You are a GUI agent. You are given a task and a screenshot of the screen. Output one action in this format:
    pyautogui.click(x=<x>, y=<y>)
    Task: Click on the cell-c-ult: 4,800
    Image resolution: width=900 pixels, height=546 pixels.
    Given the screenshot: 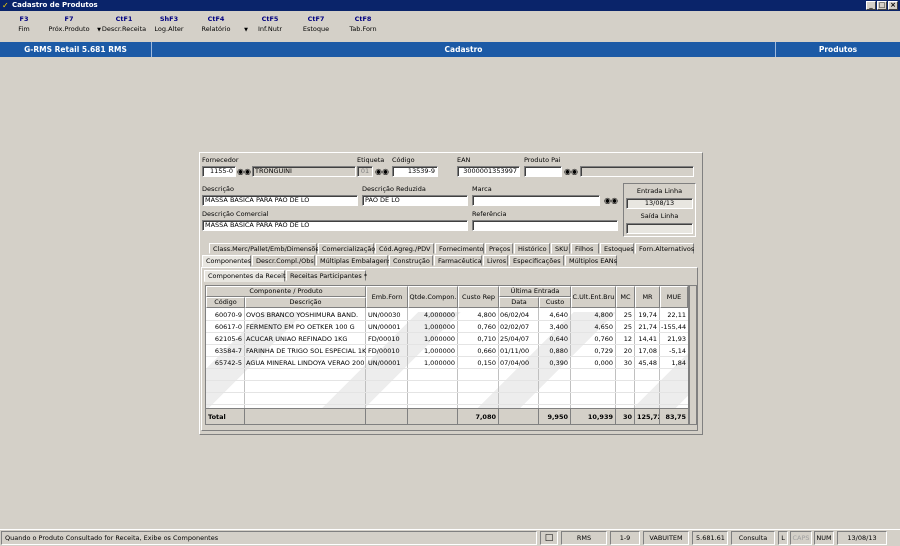 What is the action you would take?
    pyautogui.click(x=603, y=315)
    